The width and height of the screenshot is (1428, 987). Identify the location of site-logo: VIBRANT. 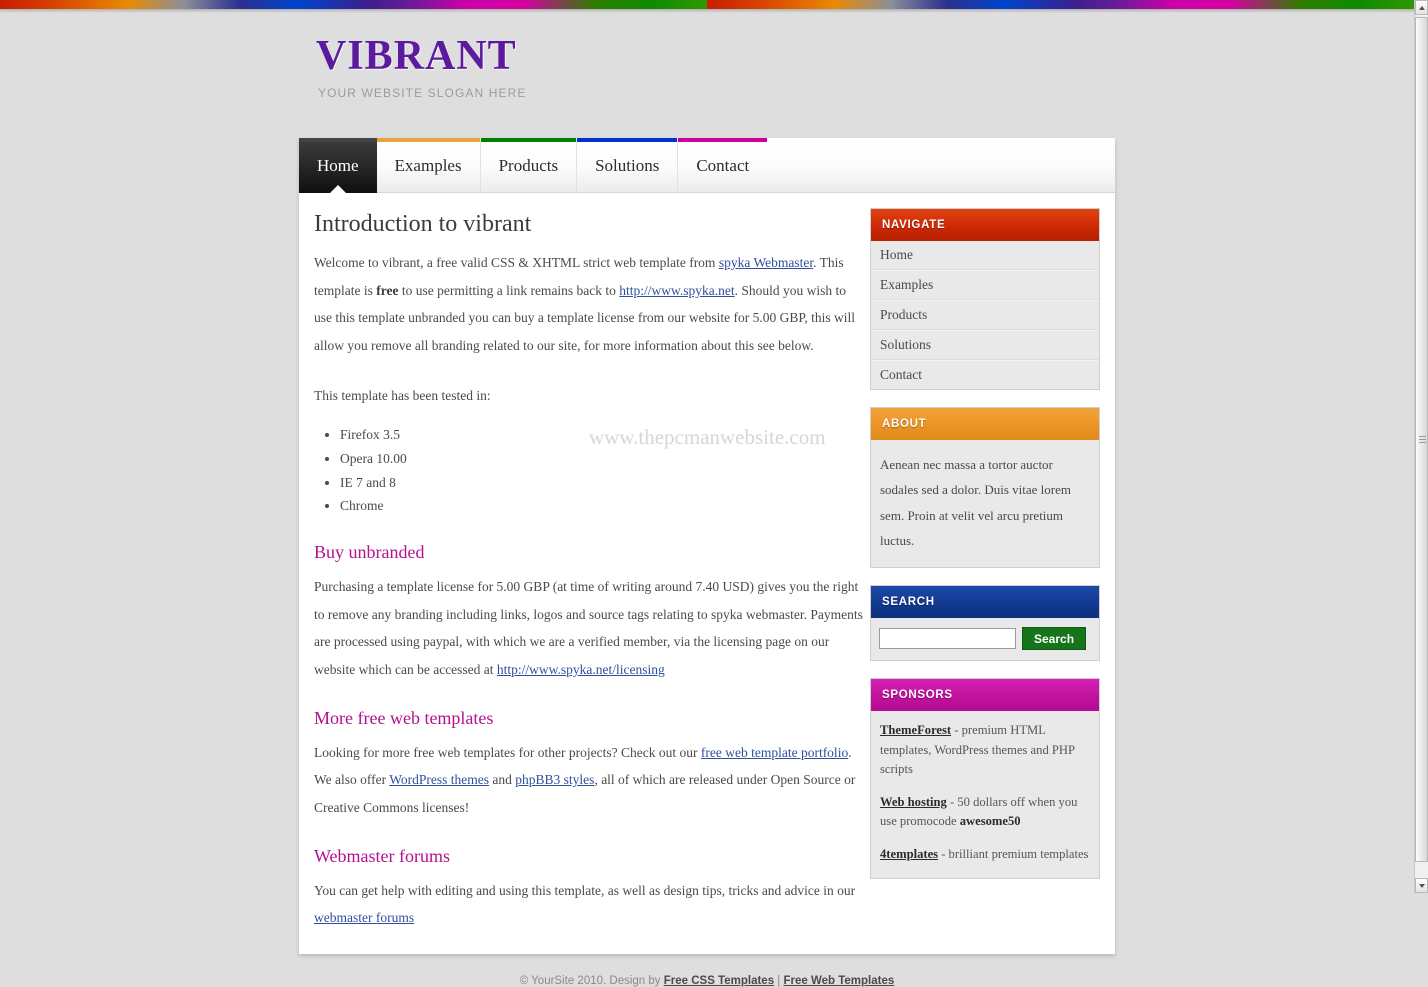
(416, 56).